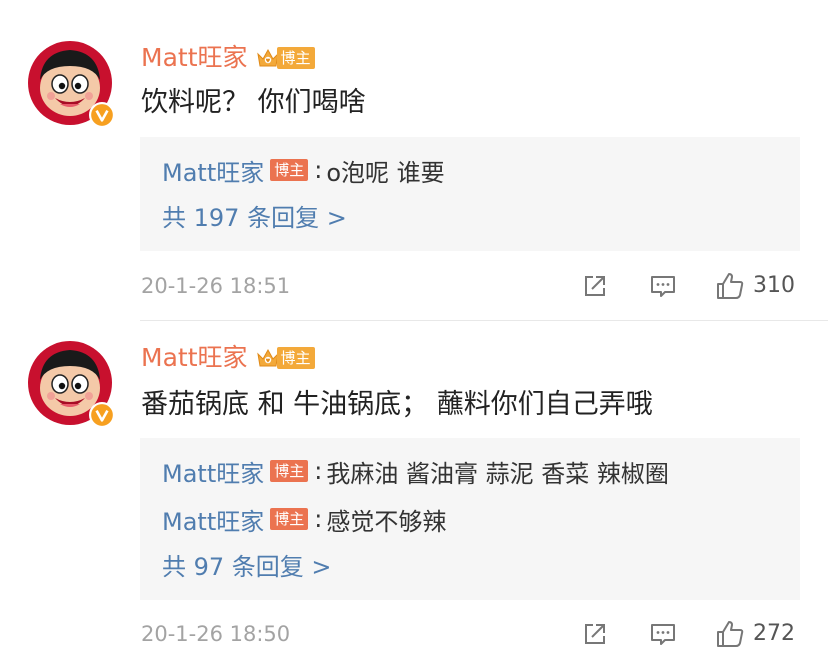 The image size is (828, 669). I want to click on like-button: 272, so click(755, 634).